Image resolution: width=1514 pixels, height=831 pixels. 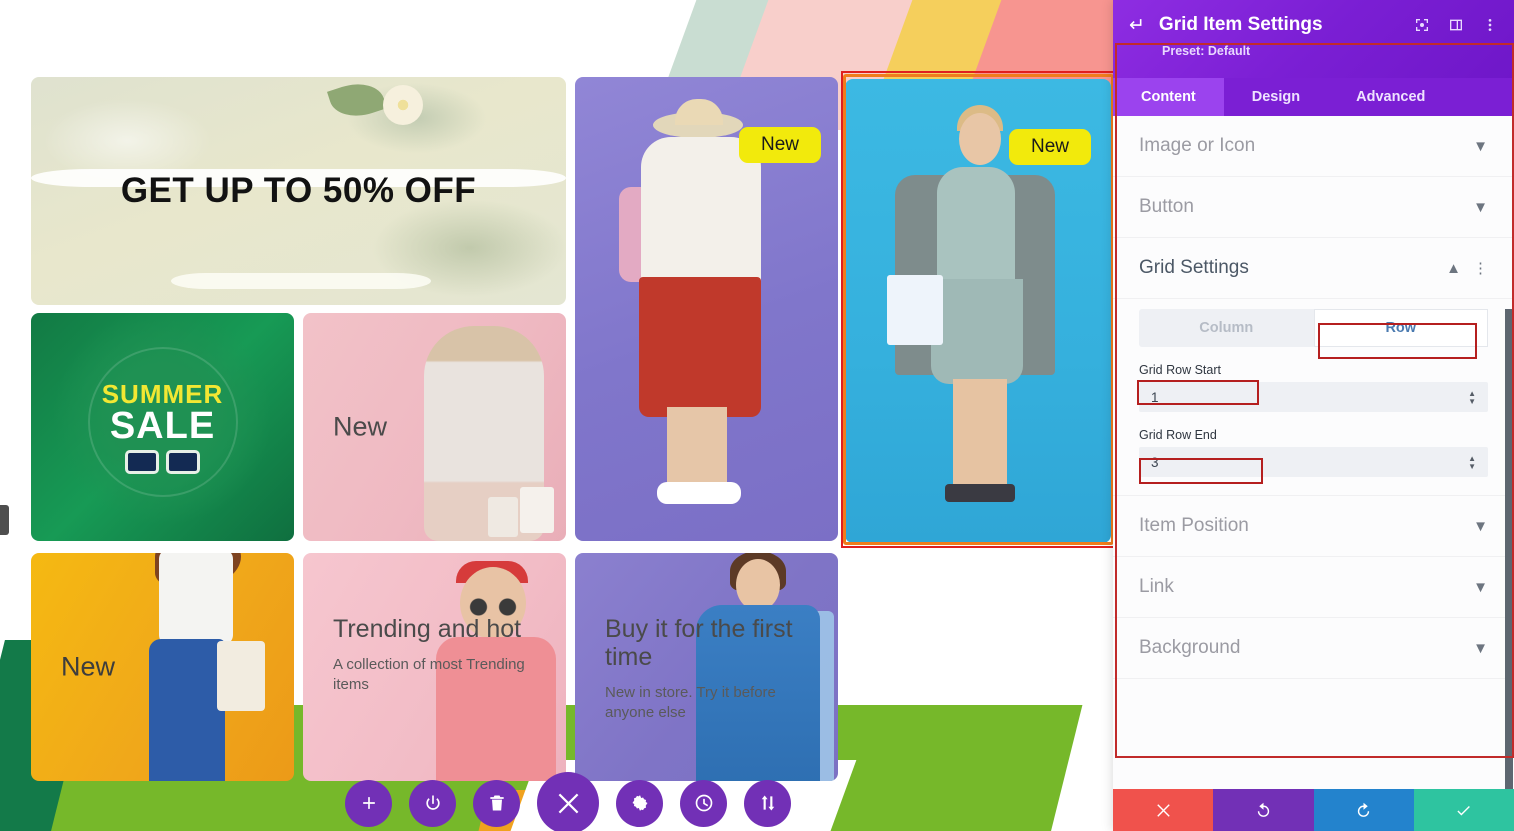 What do you see at coordinates (1400, 328) in the screenshot?
I see `toggle-row: Row` at bounding box center [1400, 328].